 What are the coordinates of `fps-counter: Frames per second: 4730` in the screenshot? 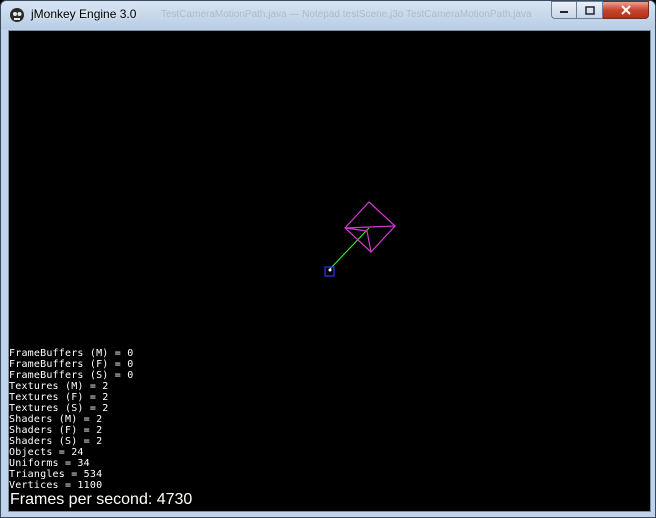 It's located at (101, 499).